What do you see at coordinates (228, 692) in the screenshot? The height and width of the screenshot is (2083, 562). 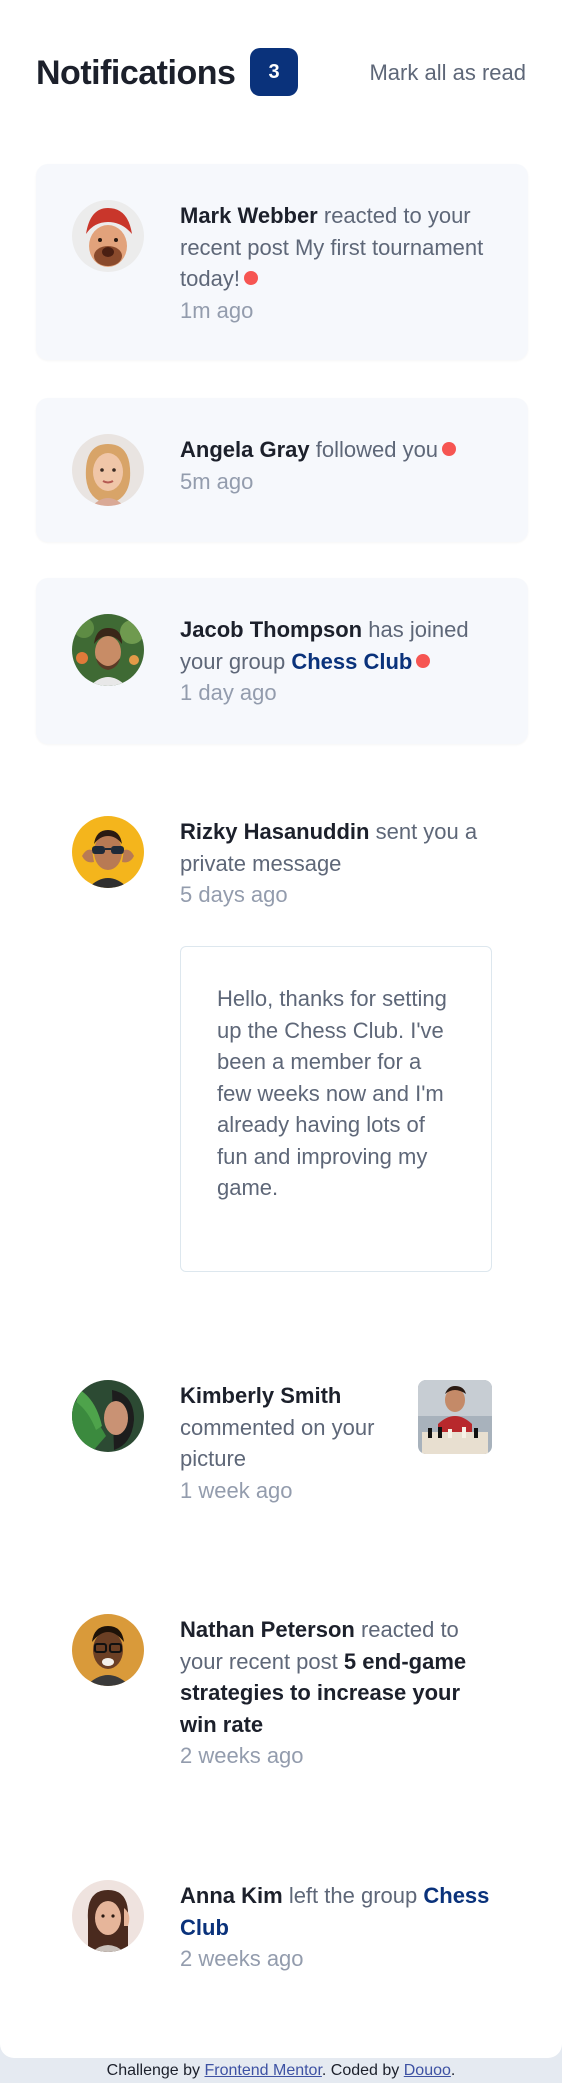 I see `timestamp: 1 day ago` at bounding box center [228, 692].